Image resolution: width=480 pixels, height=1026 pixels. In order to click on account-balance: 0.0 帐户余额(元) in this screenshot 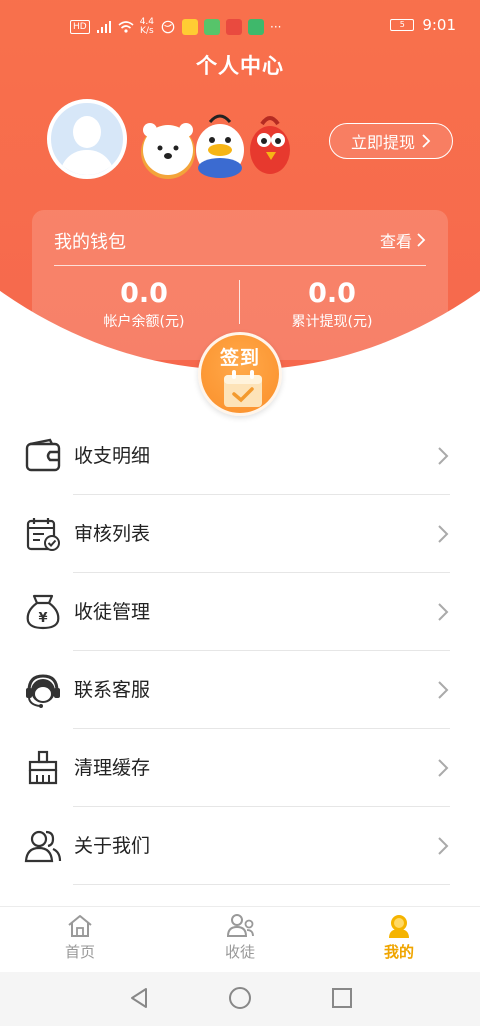, I will do `click(144, 304)`.